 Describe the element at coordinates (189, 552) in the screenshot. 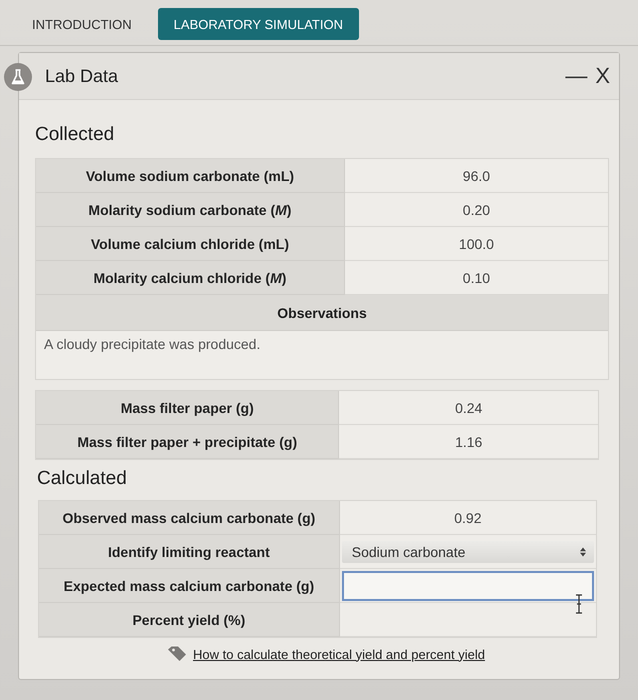

I see `row-label: Identify limiting reactant` at that location.